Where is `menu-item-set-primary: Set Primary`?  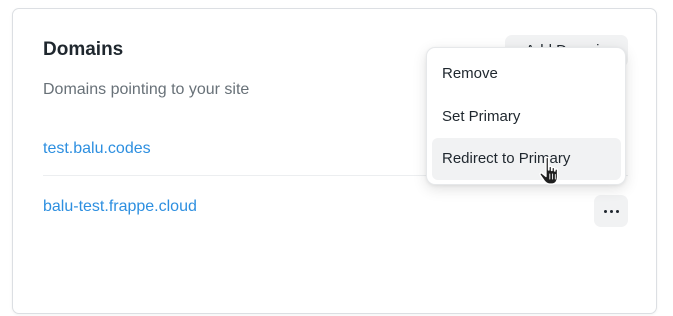
menu-item-set-primary: Set Primary is located at coordinates (526, 117).